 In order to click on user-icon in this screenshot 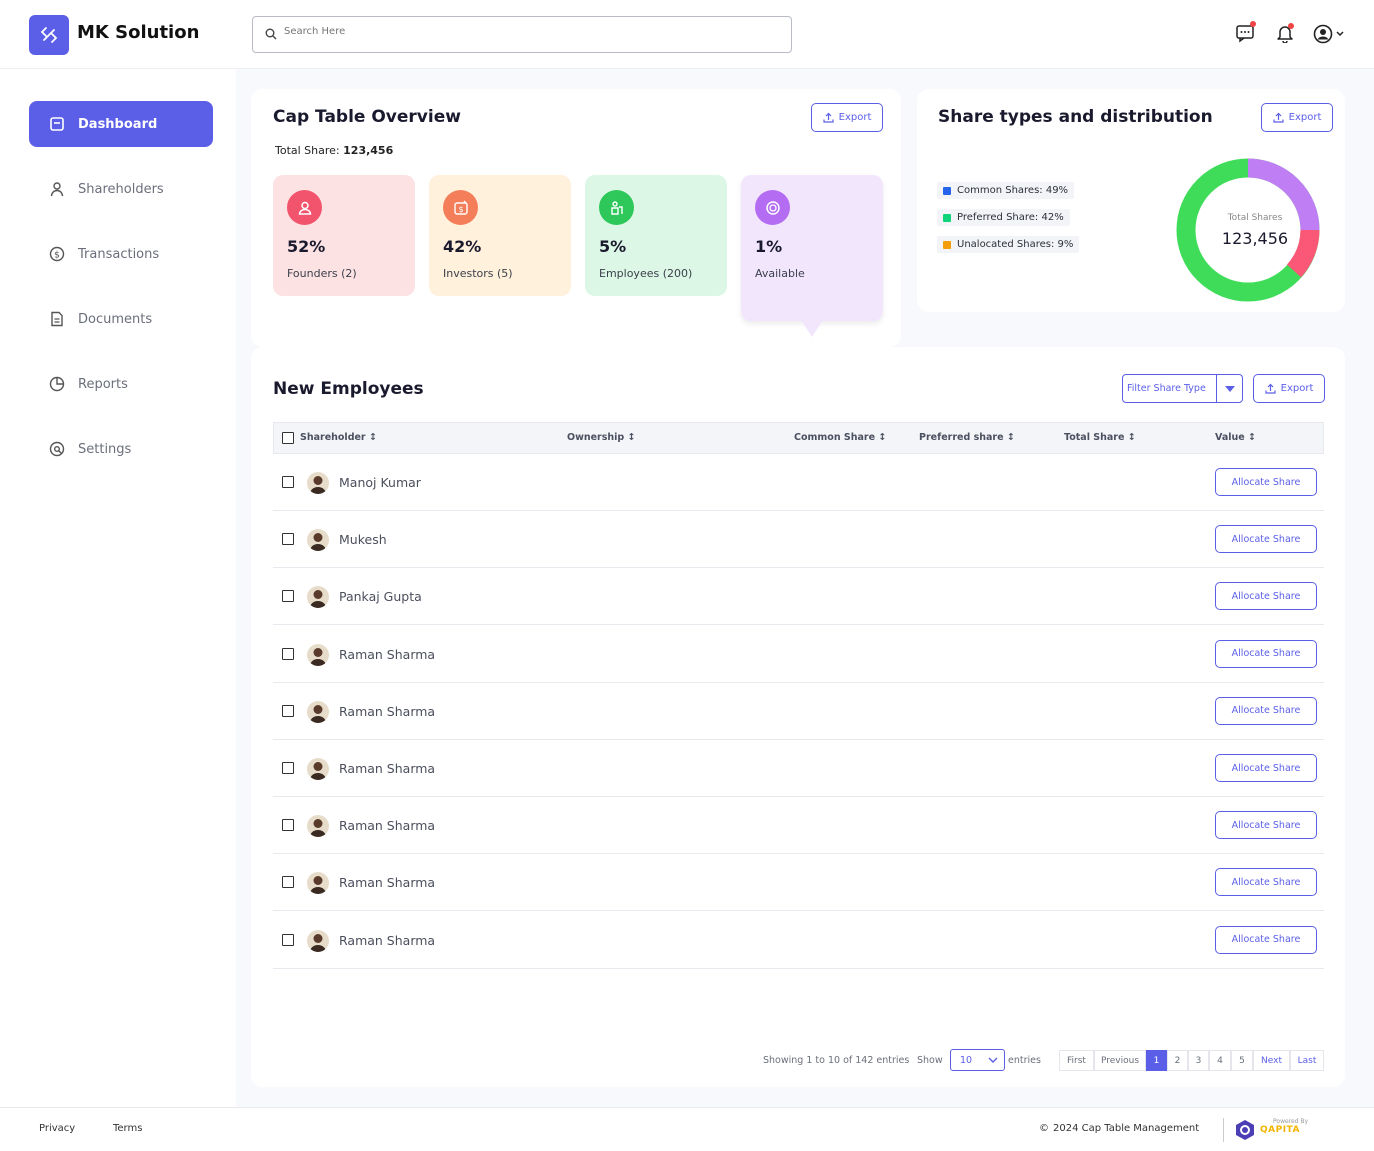, I will do `click(57, 189)`.